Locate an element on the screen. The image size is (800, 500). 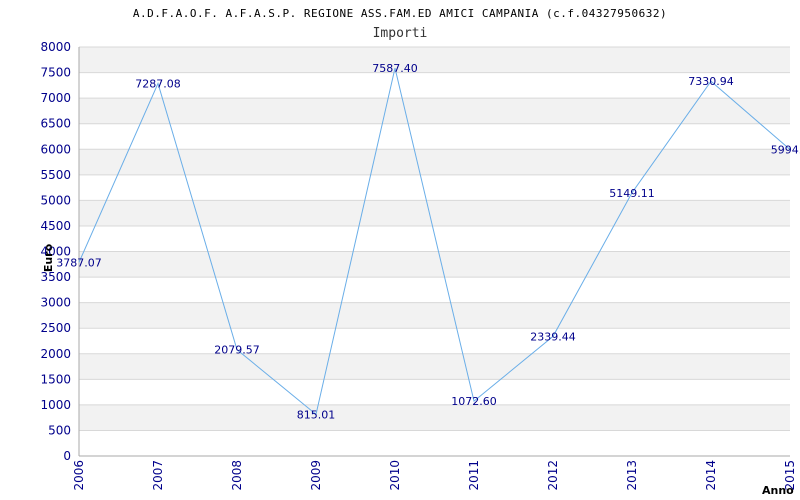
x-tick-label: 2014 is located at coordinates (711, 475).